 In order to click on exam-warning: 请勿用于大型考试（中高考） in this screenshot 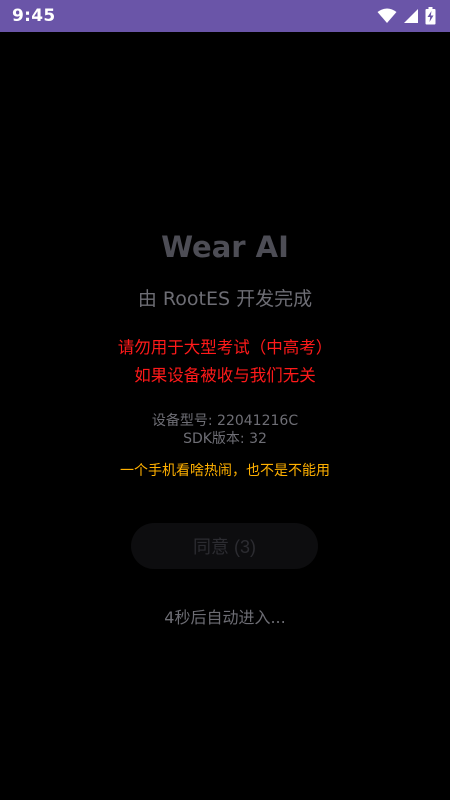, I will do `click(225, 347)`.